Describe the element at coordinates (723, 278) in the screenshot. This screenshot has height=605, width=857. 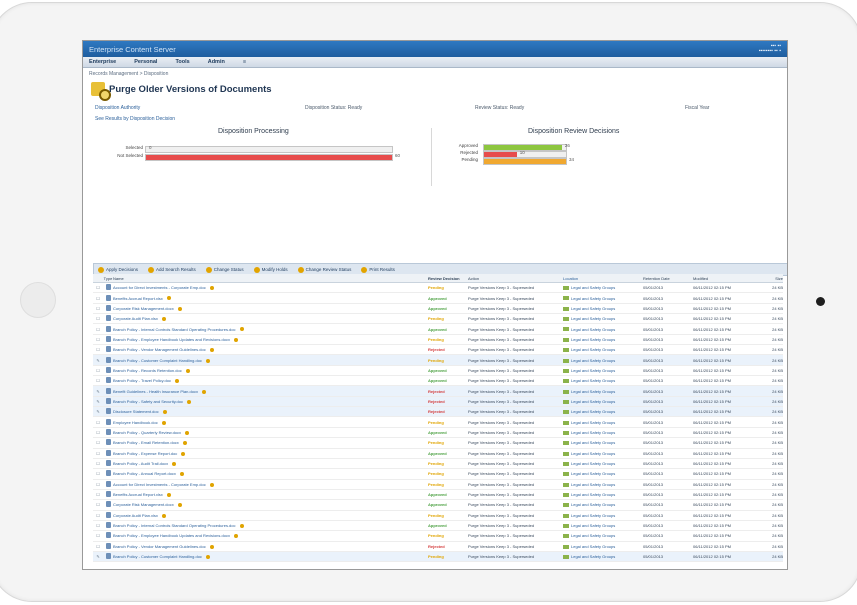
I see `column-header: Modified` at that location.